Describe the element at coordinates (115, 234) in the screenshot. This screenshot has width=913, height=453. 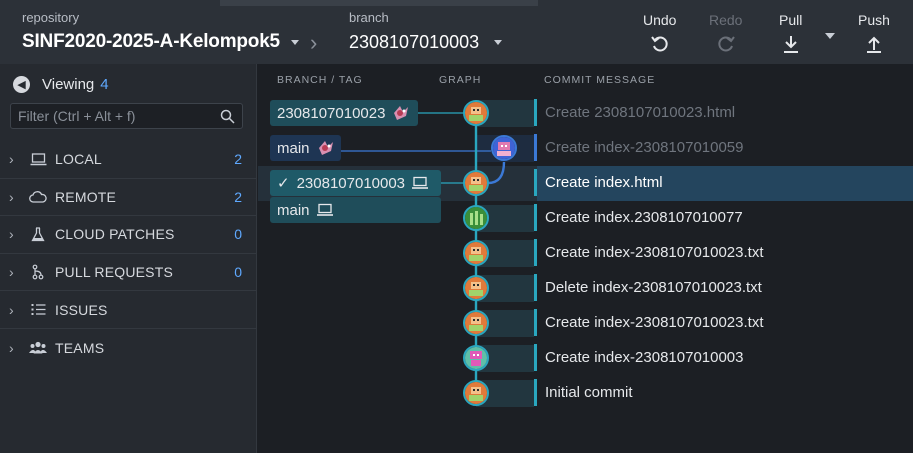
I see `sidebar-section-label: CLOUD PATCHES` at that location.